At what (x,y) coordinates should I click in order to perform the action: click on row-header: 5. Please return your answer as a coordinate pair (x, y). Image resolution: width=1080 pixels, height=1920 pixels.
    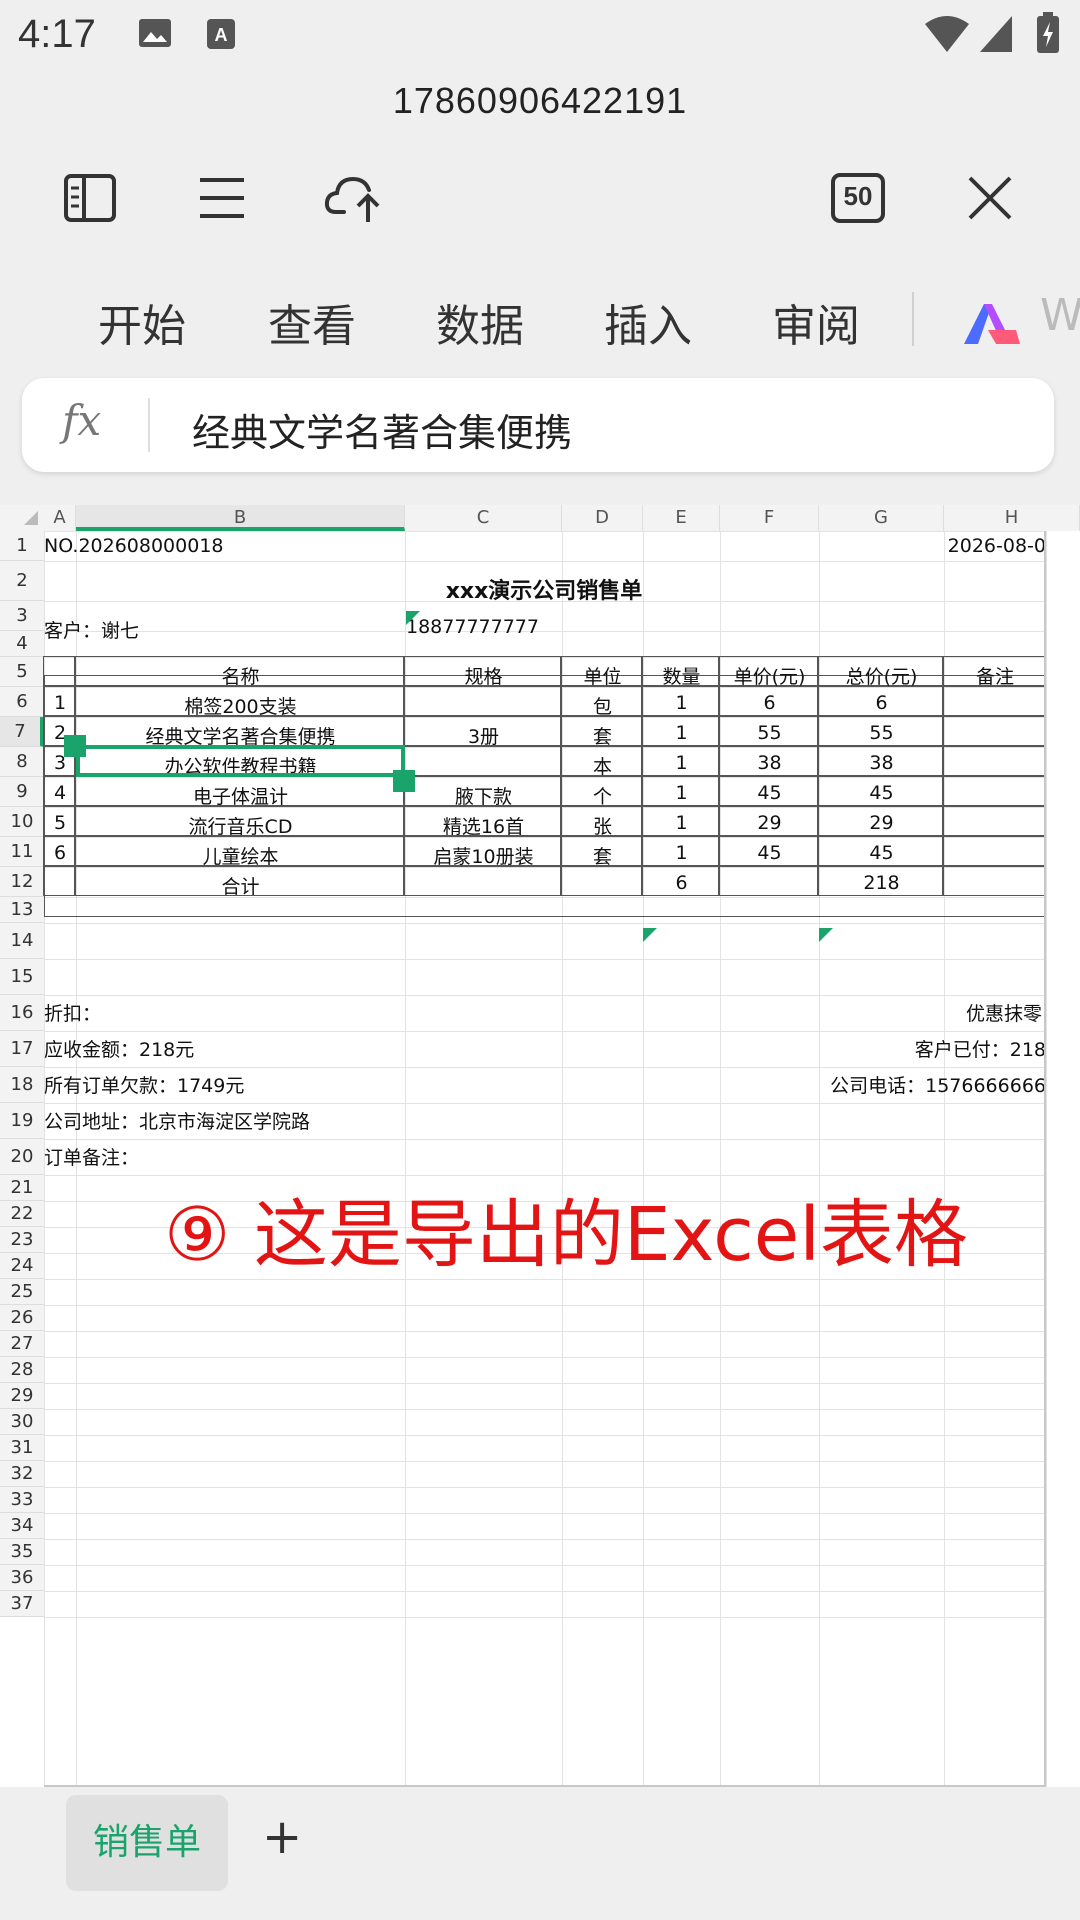
    Looking at the image, I should click on (22, 672).